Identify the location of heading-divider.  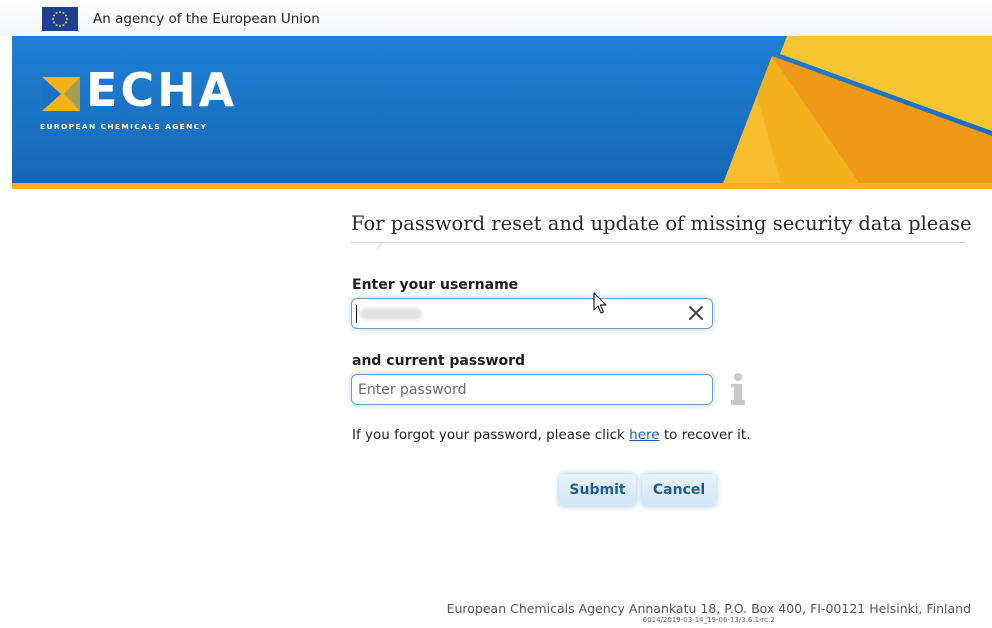
(658, 242).